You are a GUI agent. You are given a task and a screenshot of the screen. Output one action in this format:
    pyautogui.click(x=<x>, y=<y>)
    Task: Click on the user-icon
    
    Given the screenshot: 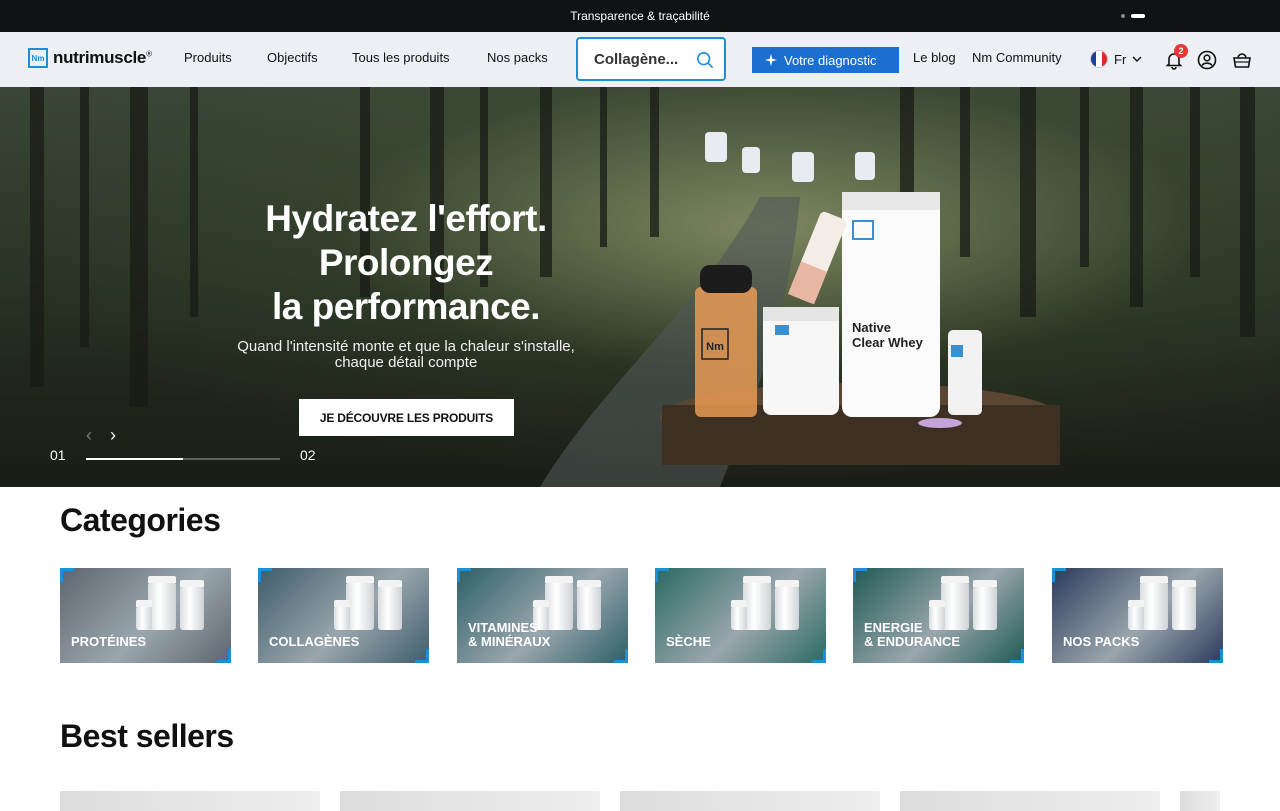 What is the action you would take?
    pyautogui.click(x=1207, y=60)
    